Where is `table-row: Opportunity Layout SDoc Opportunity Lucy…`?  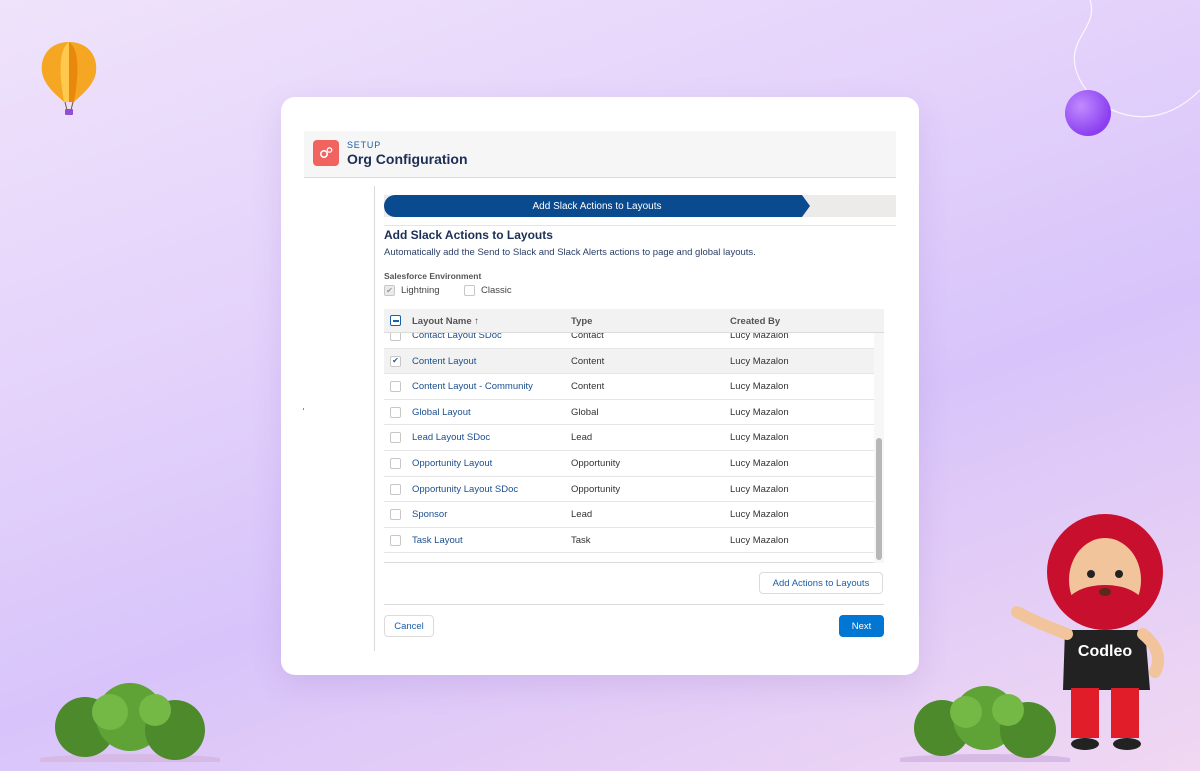
table-row: Opportunity Layout SDoc Opportunity Lucy… is located at coordinates (629, 490).